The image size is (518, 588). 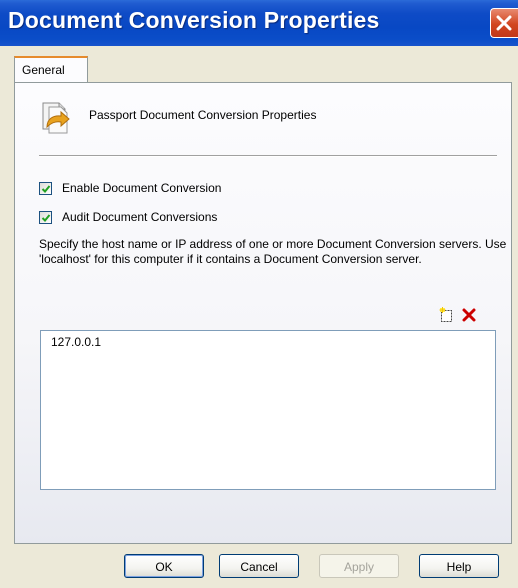 I want to click on new-item-icon, so click(x=447, y=315).